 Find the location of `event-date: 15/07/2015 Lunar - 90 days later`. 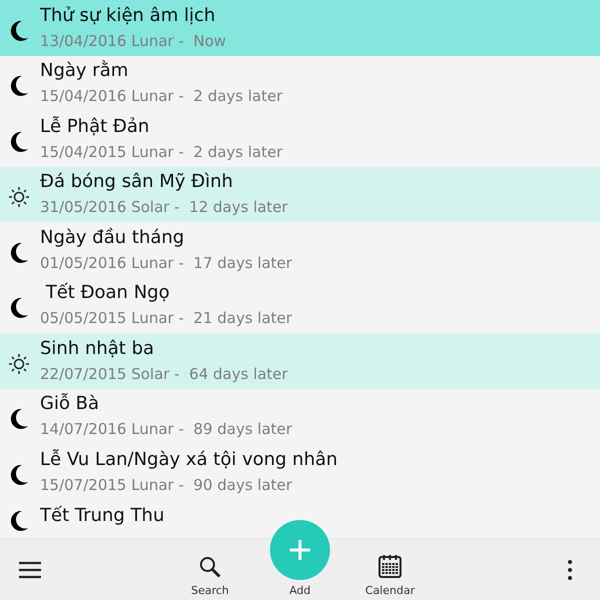

event-date: 15/07/2015 Lunar - 90 days later is located at coordinates (166, 485).